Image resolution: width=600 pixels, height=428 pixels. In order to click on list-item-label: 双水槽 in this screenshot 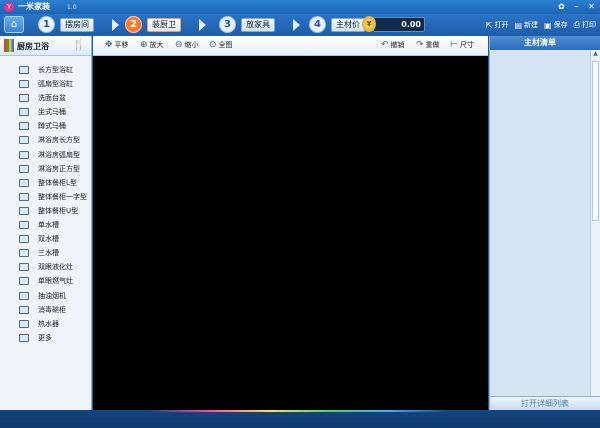, I will do `click(48, 239)`.